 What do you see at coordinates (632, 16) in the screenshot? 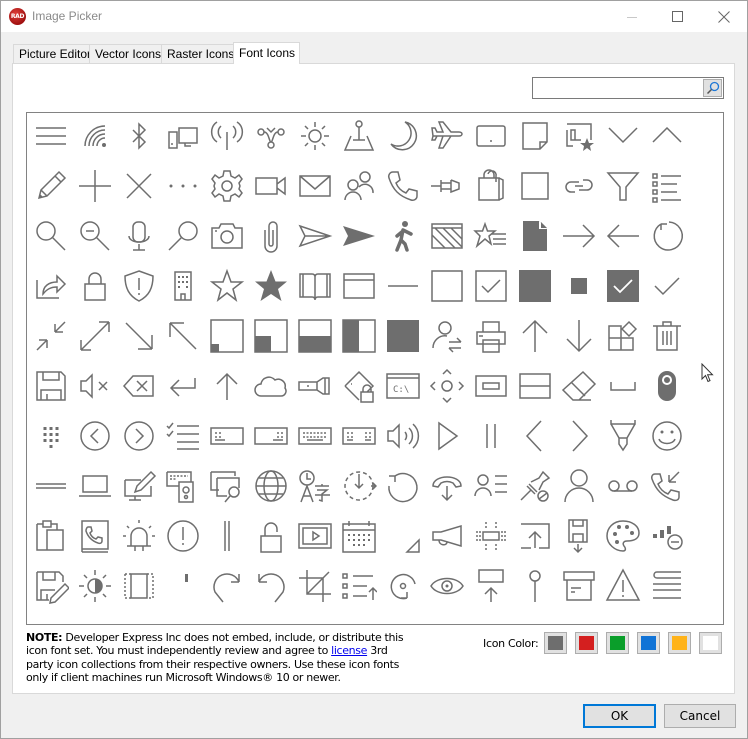
I see `minimize-button` at bounding box center [632, 16].